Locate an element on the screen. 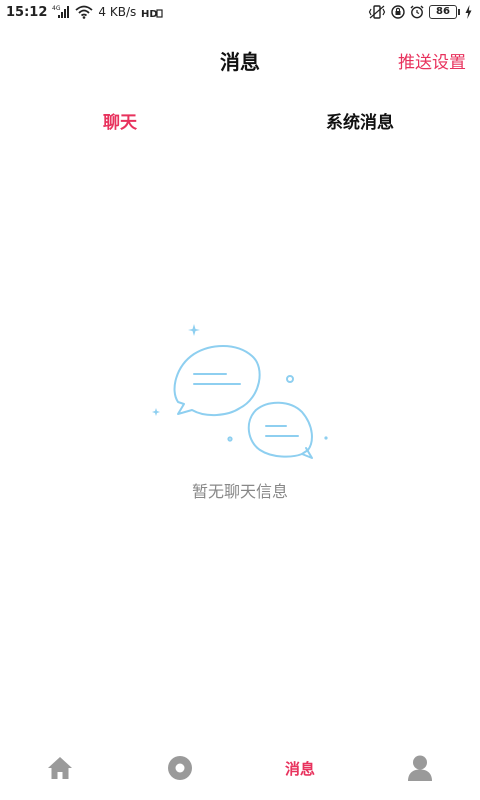  tab-chat: 聊天 is located at coordinates (120, 120).